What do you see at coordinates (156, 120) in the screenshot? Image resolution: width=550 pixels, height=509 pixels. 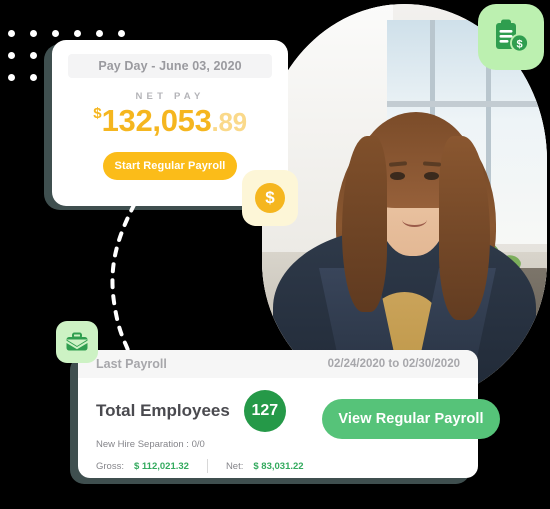 I see `amount-whole: 132,053` at bounding box center [156, 120].